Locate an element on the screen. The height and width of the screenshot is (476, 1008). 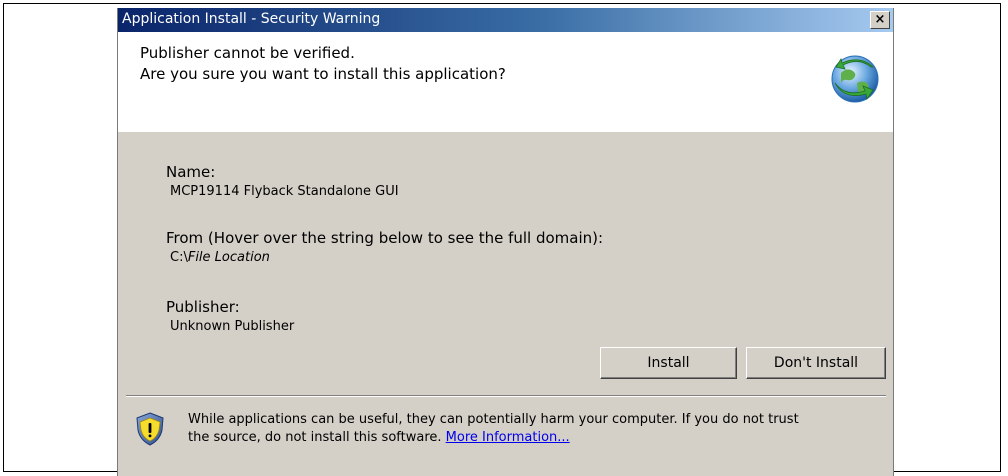
from-value: C:\File Location is located at coordinates (220, 257).